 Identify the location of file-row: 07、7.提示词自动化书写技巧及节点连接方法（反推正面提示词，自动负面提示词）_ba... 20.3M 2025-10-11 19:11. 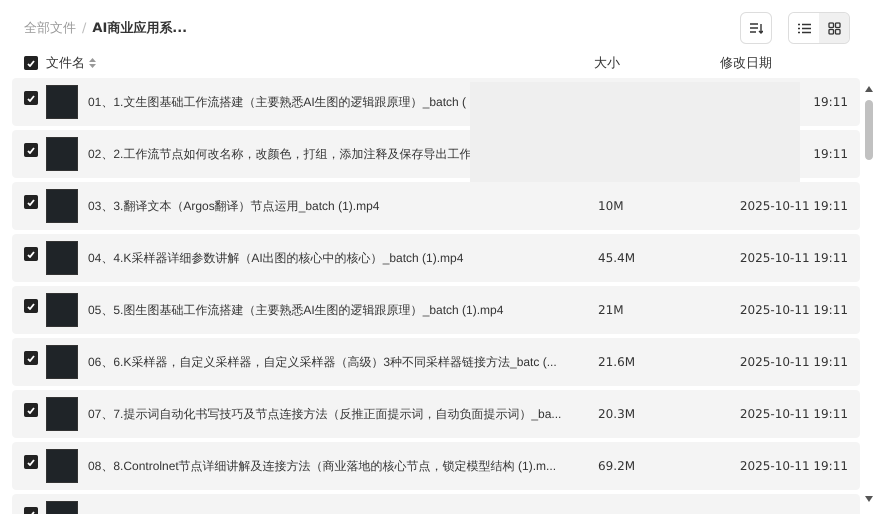
(436, 414).